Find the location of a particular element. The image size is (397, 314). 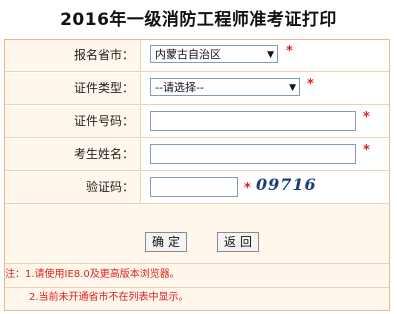

idtype-row: 证件类型： --请选择-- ▼ * is located at coordinates (197, 89).